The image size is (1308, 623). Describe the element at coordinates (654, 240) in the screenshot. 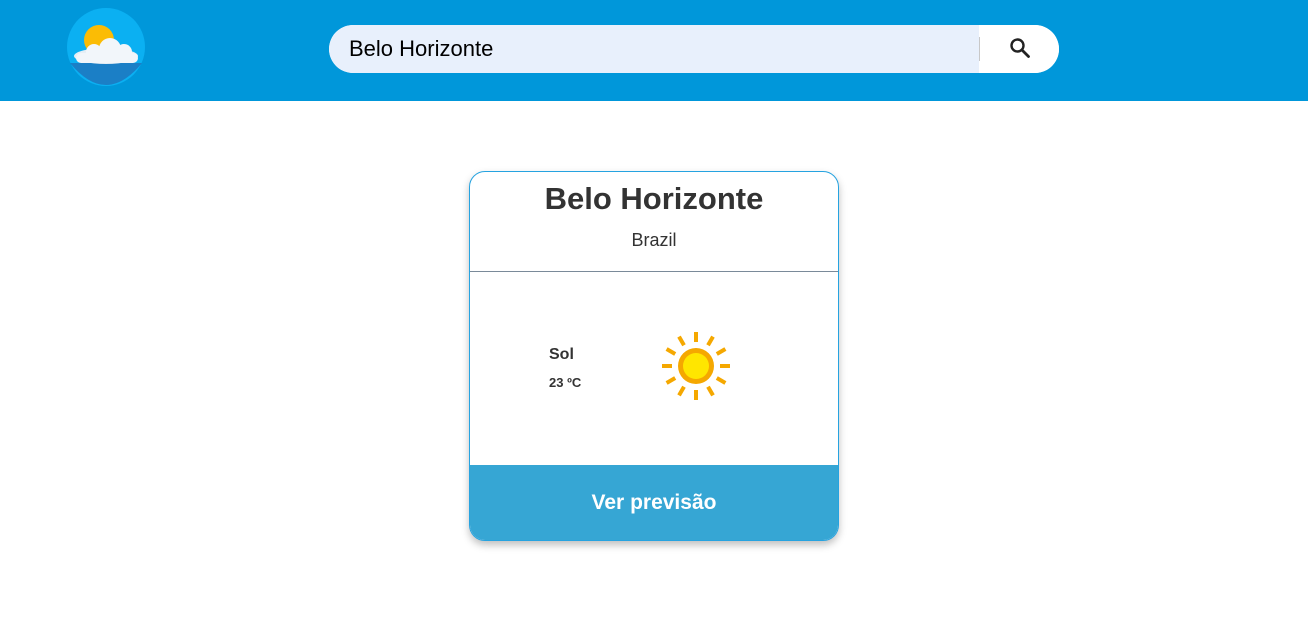

I see `country-name: Brazil` at that location.